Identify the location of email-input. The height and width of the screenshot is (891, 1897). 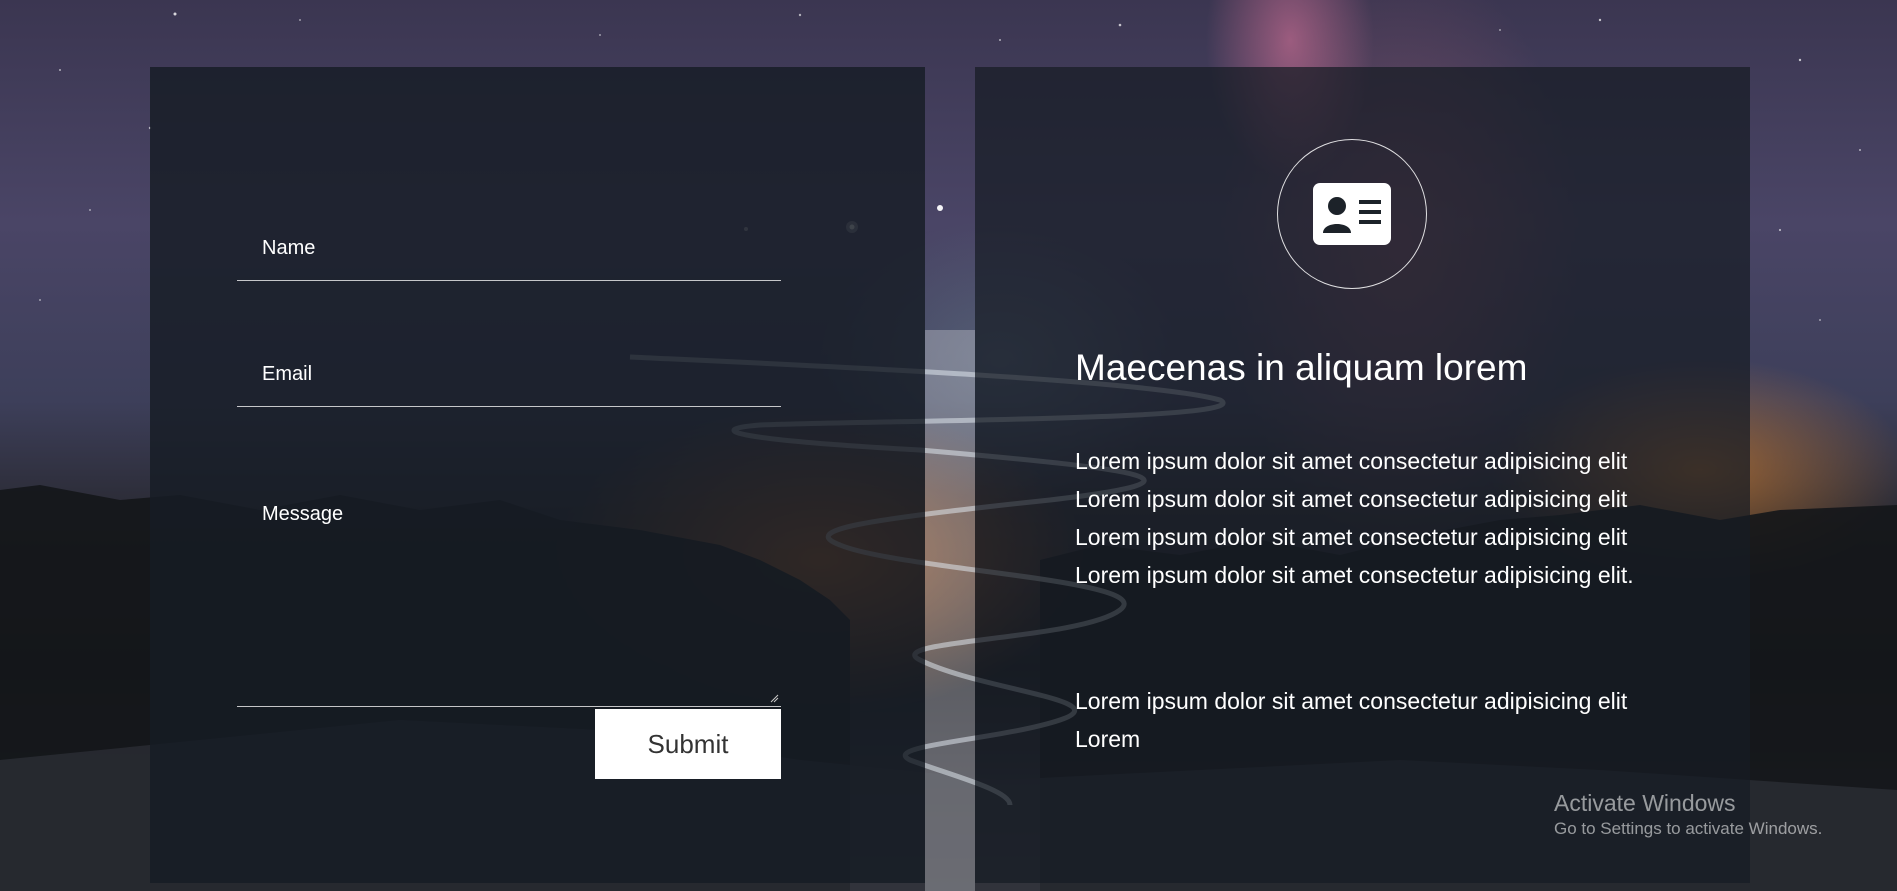
(511, 348).